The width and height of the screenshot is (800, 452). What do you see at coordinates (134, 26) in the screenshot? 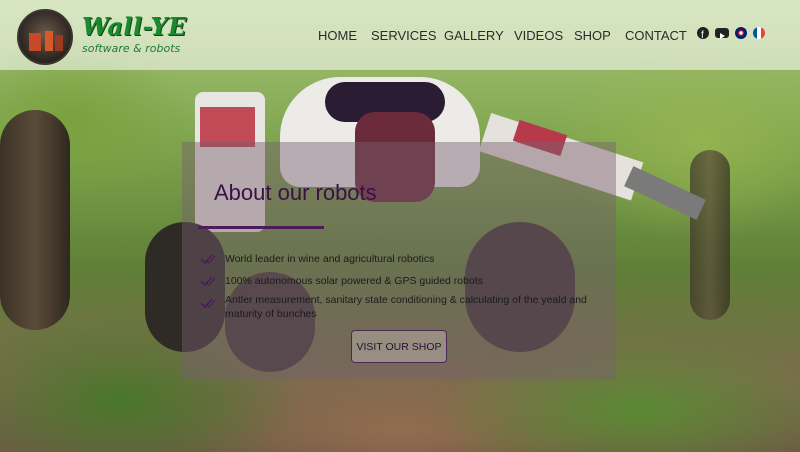
I see `brand-title: Wall-YE` at bounding box center [134, 26].